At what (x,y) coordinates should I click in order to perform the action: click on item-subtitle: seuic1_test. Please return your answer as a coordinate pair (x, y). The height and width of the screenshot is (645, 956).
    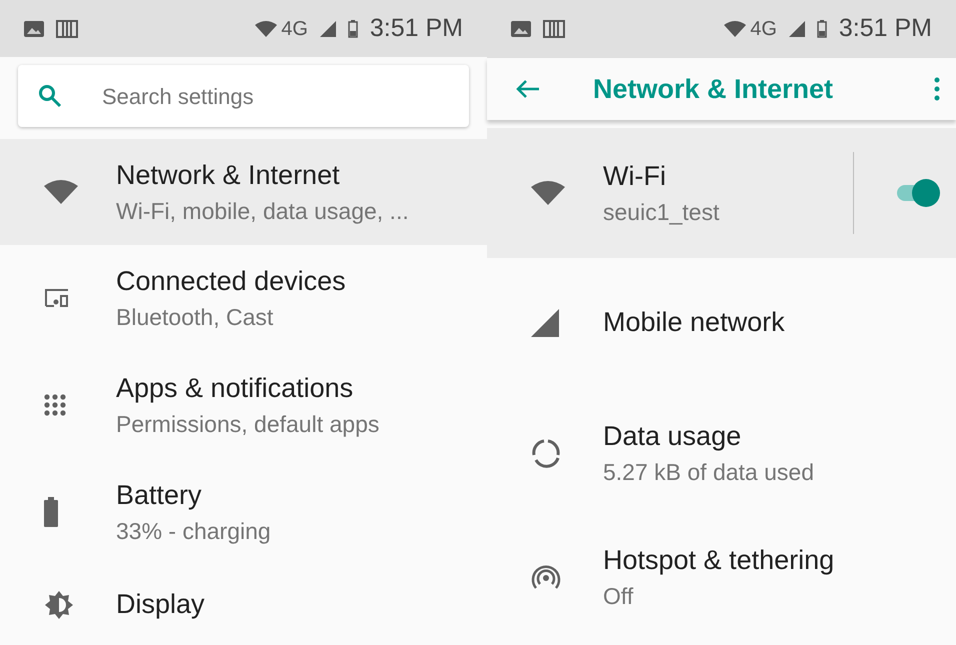
    Looking at the image, I should click on (661, 212).